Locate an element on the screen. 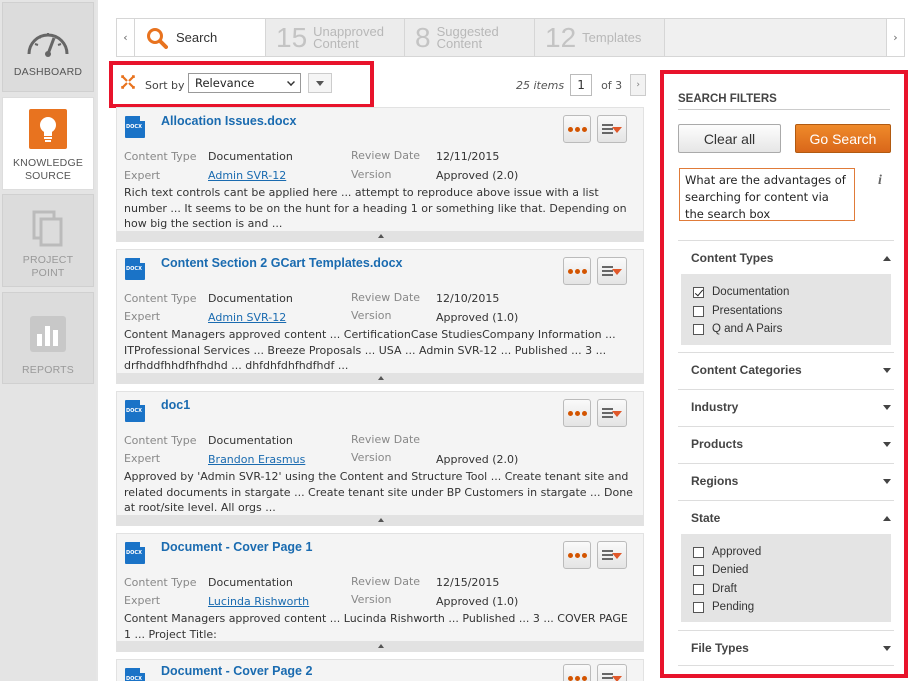 This screenshot has width=916, height=681. checkbox-checked is located at coordinates (698, 292).